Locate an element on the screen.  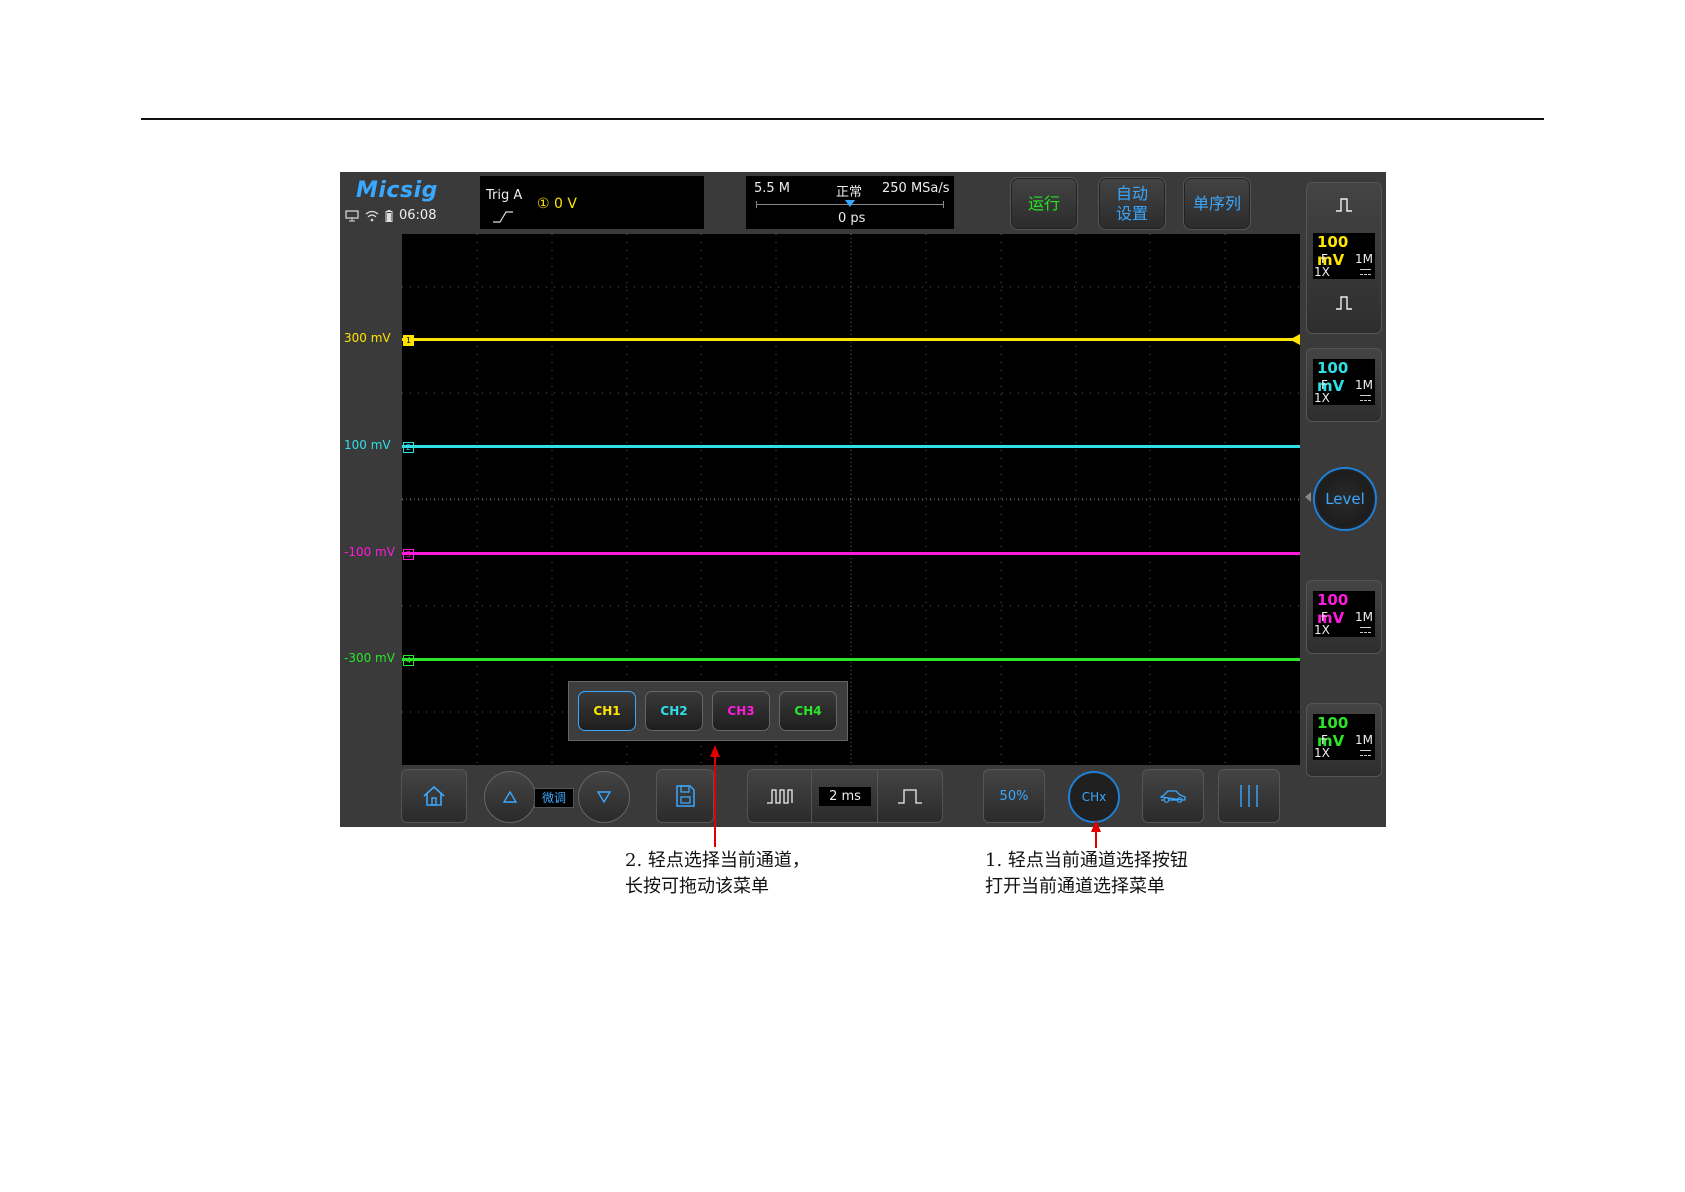
ch4-offset-label: -300 mV is located at coordinates (369, 658).